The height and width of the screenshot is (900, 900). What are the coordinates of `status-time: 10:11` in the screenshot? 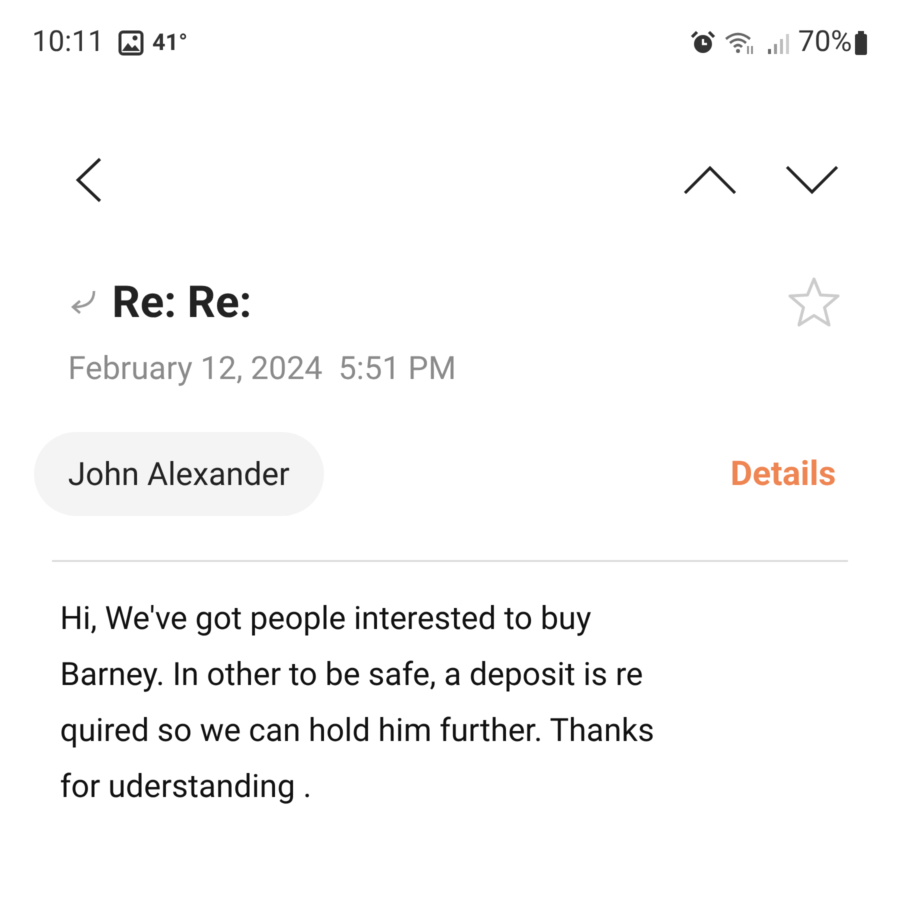 It's located at (68, 43).